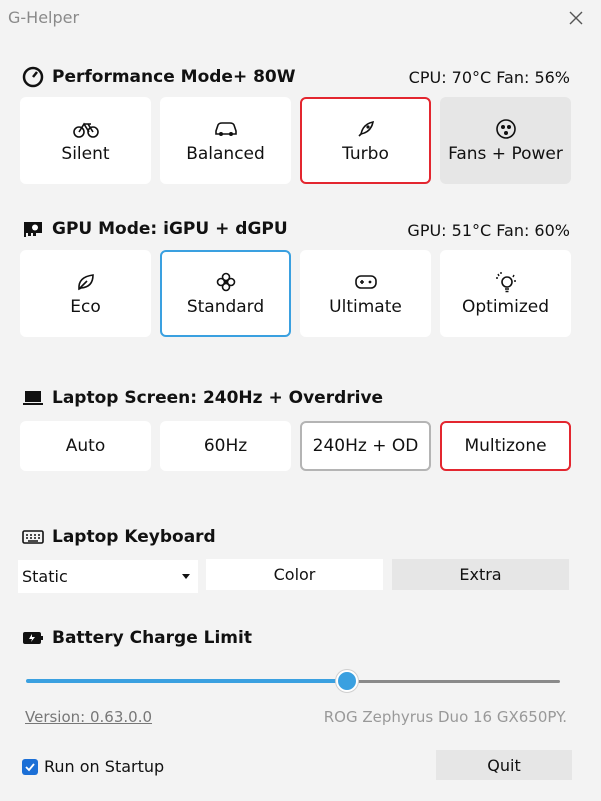  What do you see at coordinates (218, 398) in the screenshot?
I see `screen-title: Laptop Screen: 240Hz + Overdrive` at bounding box center [218, 398].